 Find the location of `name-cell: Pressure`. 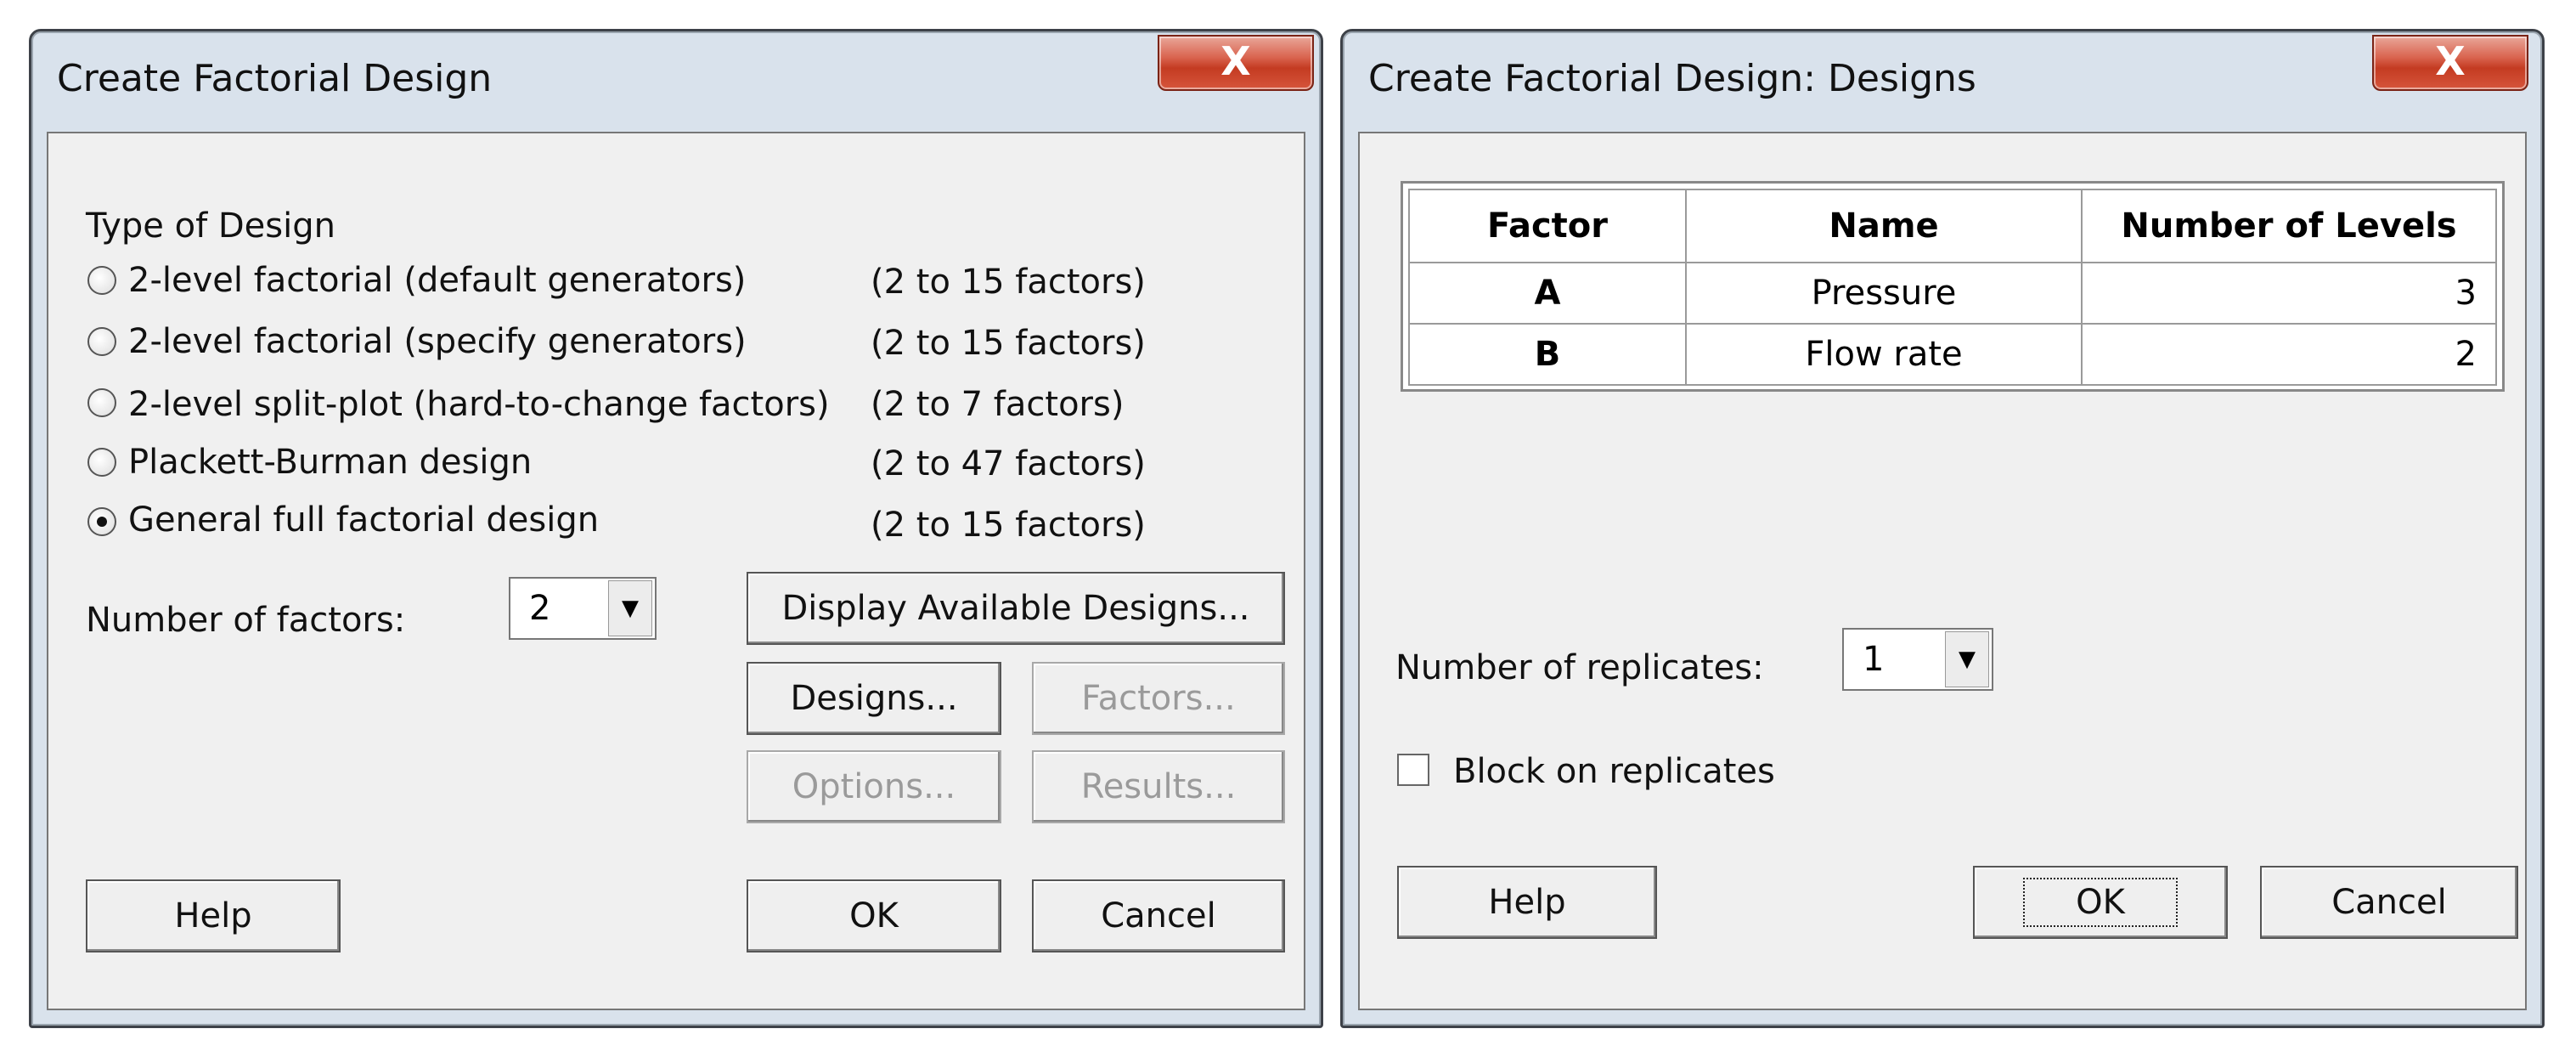

name-cell: Pressure is located at coordinates (1884, 293).